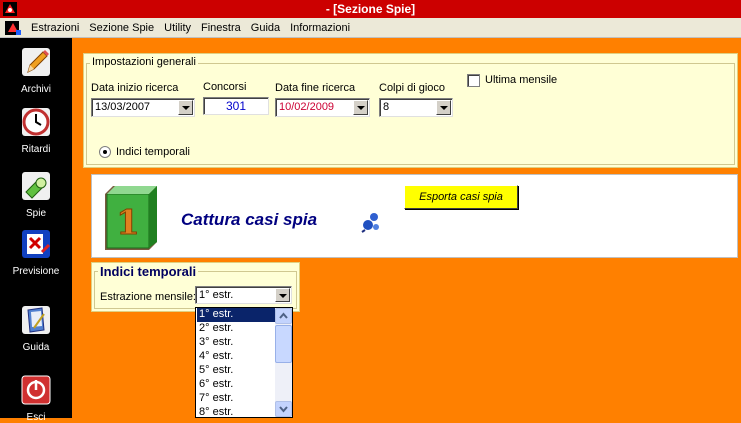 This screenshot has width=741, height=423. What do you see at coordinates (320, 28) in the screenshot?
I see `menu-informazioni: Informazioni` at bounding box center [320, 28].